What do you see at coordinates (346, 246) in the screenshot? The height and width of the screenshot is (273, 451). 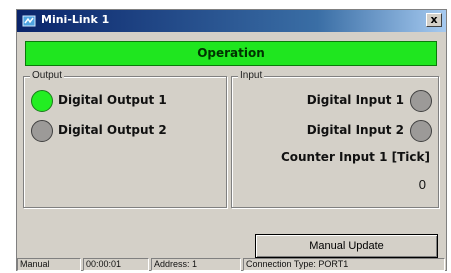 I see `manual-update-button: Manual Update` at bounding box center [346, 246].